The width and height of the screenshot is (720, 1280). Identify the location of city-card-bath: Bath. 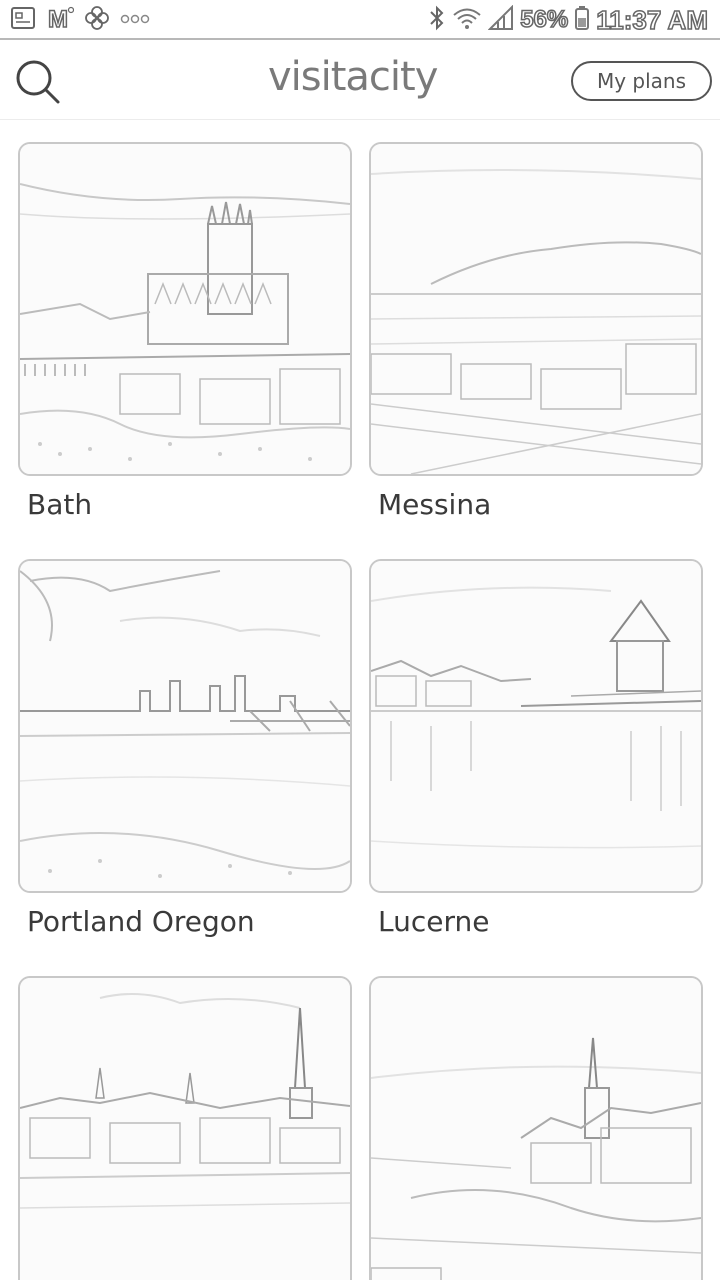
(185, 331).